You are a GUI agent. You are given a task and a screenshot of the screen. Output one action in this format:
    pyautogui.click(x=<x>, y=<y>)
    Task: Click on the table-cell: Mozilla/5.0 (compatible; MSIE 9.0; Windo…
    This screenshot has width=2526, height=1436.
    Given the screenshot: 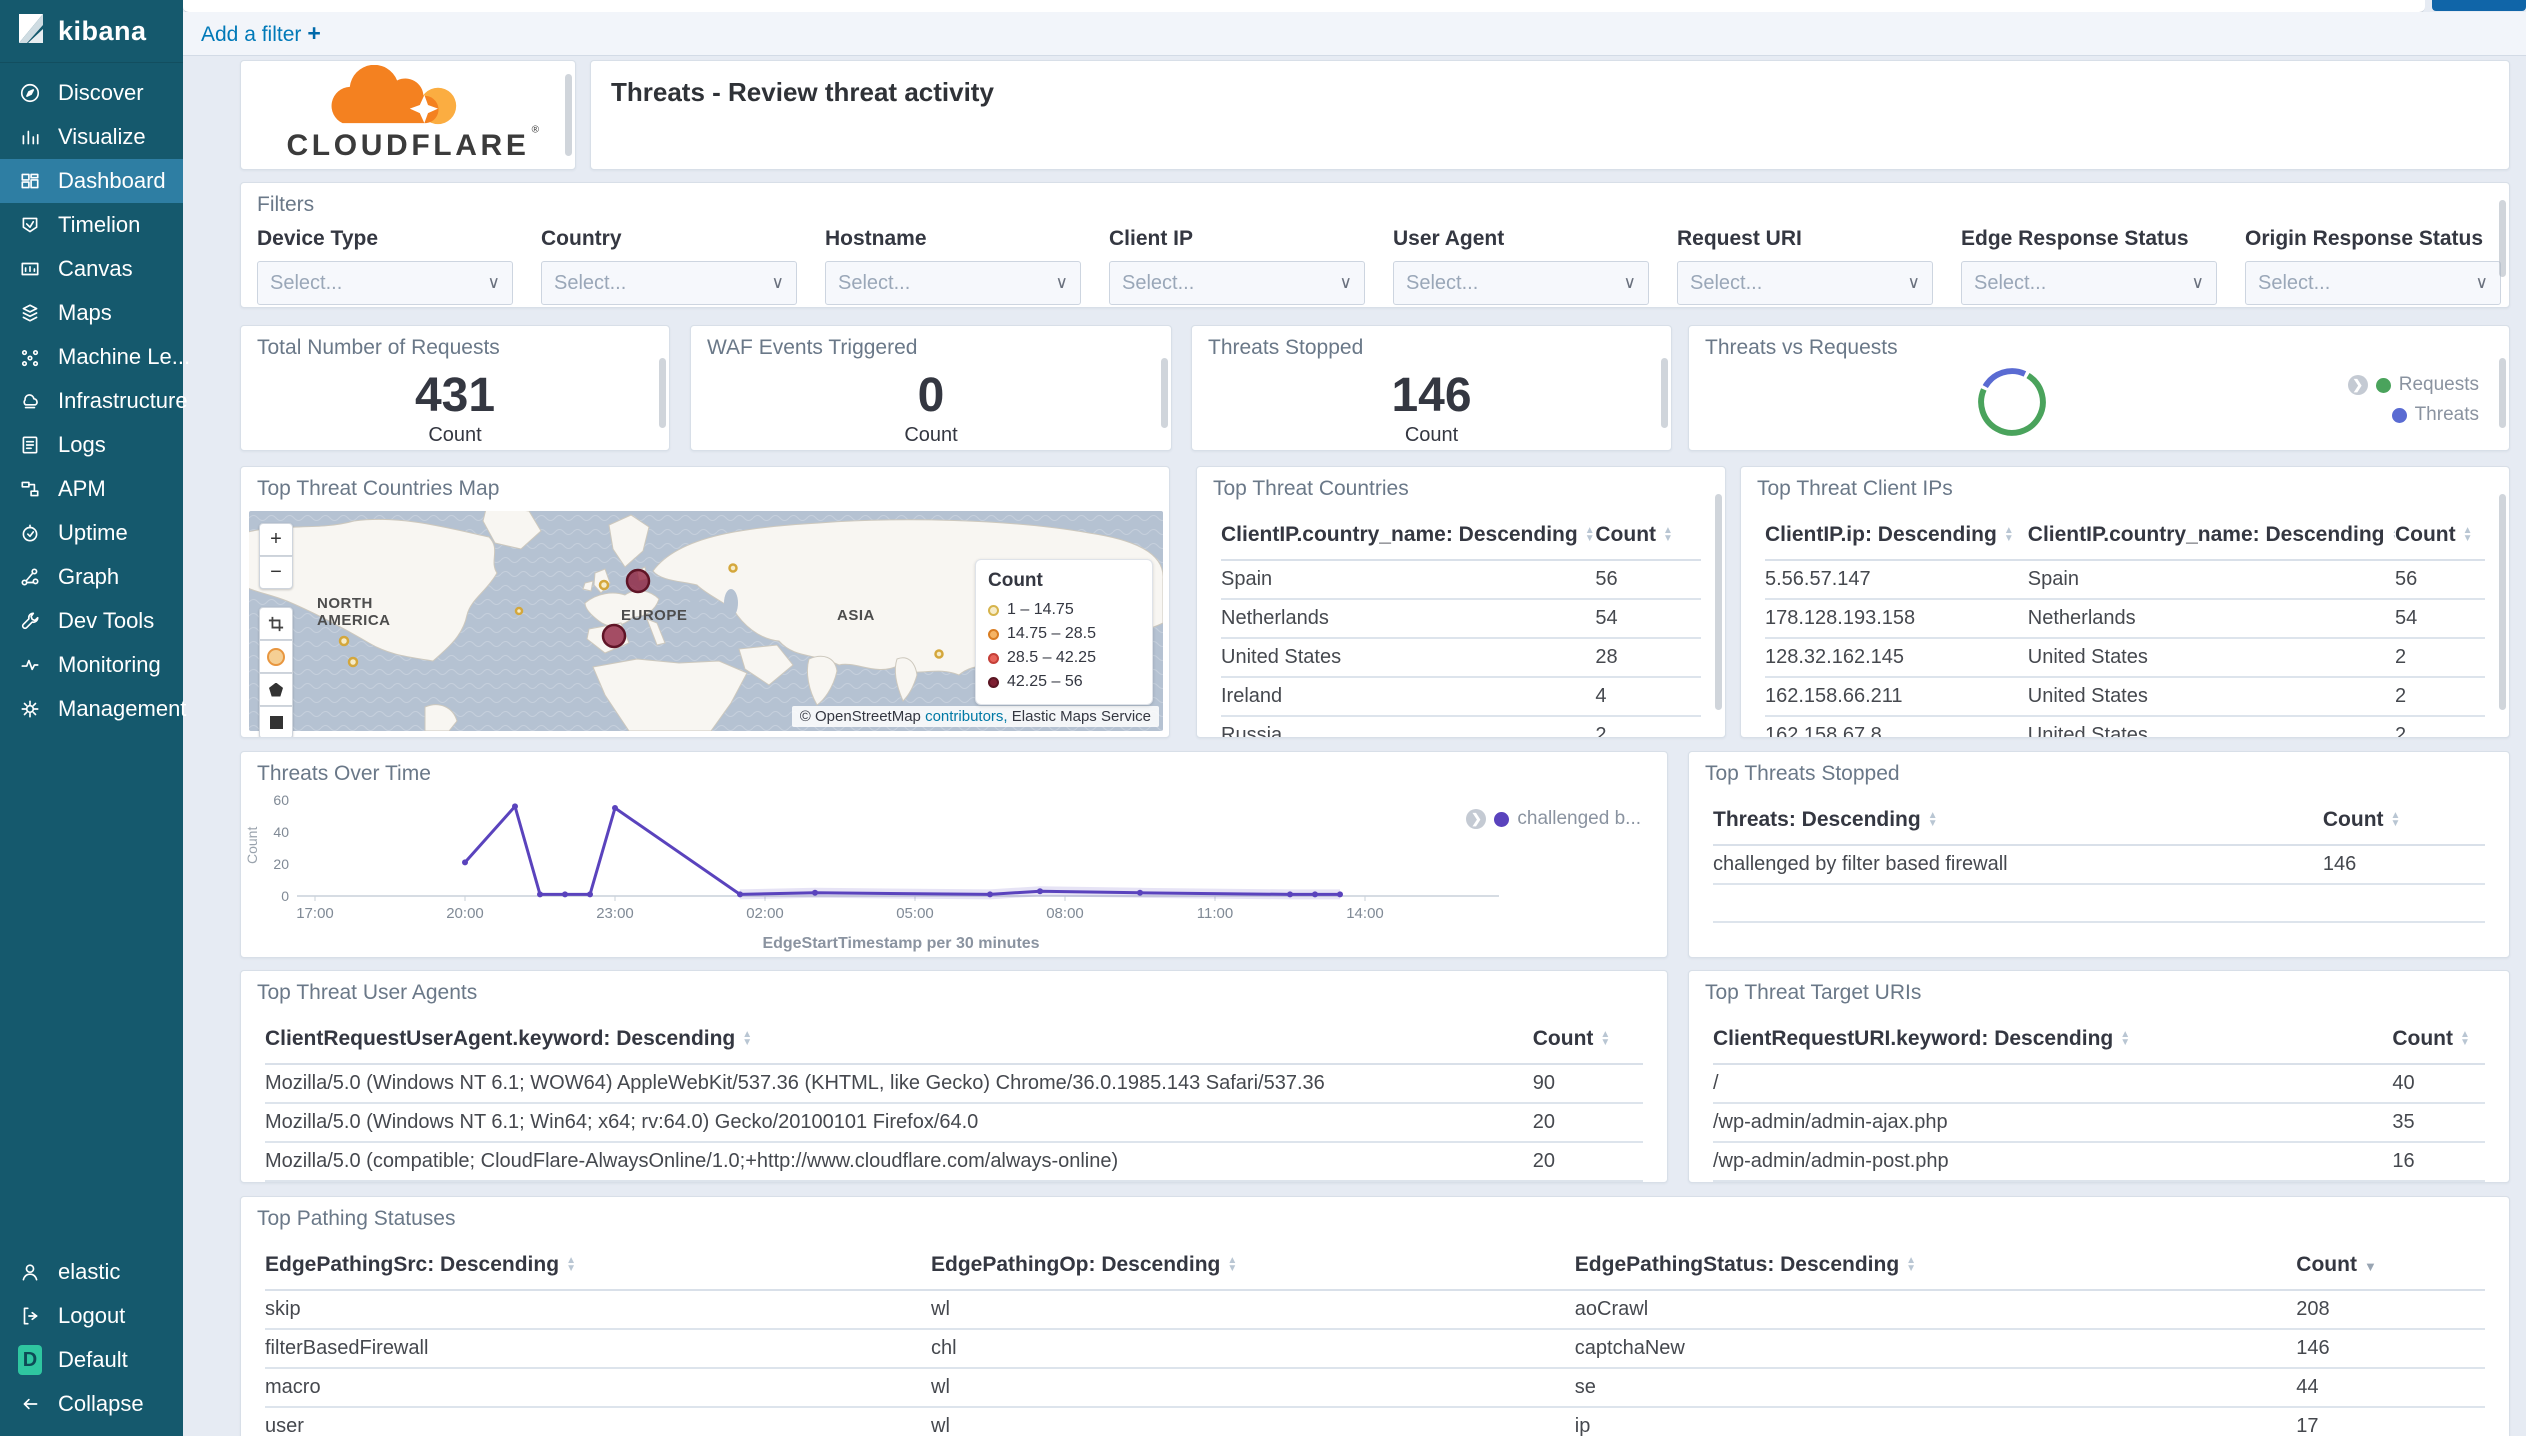 What is the action you would take?
    pyautogui.click(x=899, y=1181)
    